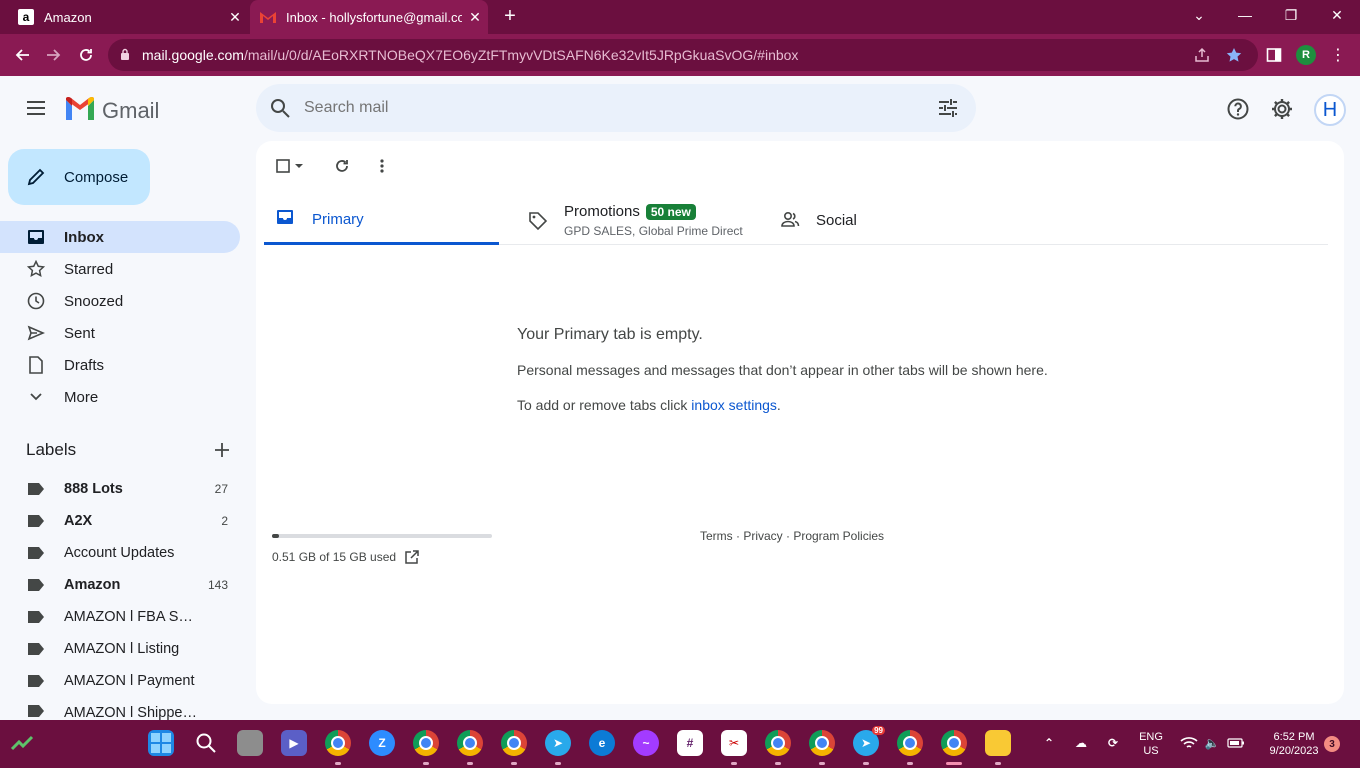 The width and height of the screenshot is (1360, 768). What do you see at coordinates (1234, 55) in the screenshot?
I see `bookmark-star-icon` at bounding box center [1234, 55].